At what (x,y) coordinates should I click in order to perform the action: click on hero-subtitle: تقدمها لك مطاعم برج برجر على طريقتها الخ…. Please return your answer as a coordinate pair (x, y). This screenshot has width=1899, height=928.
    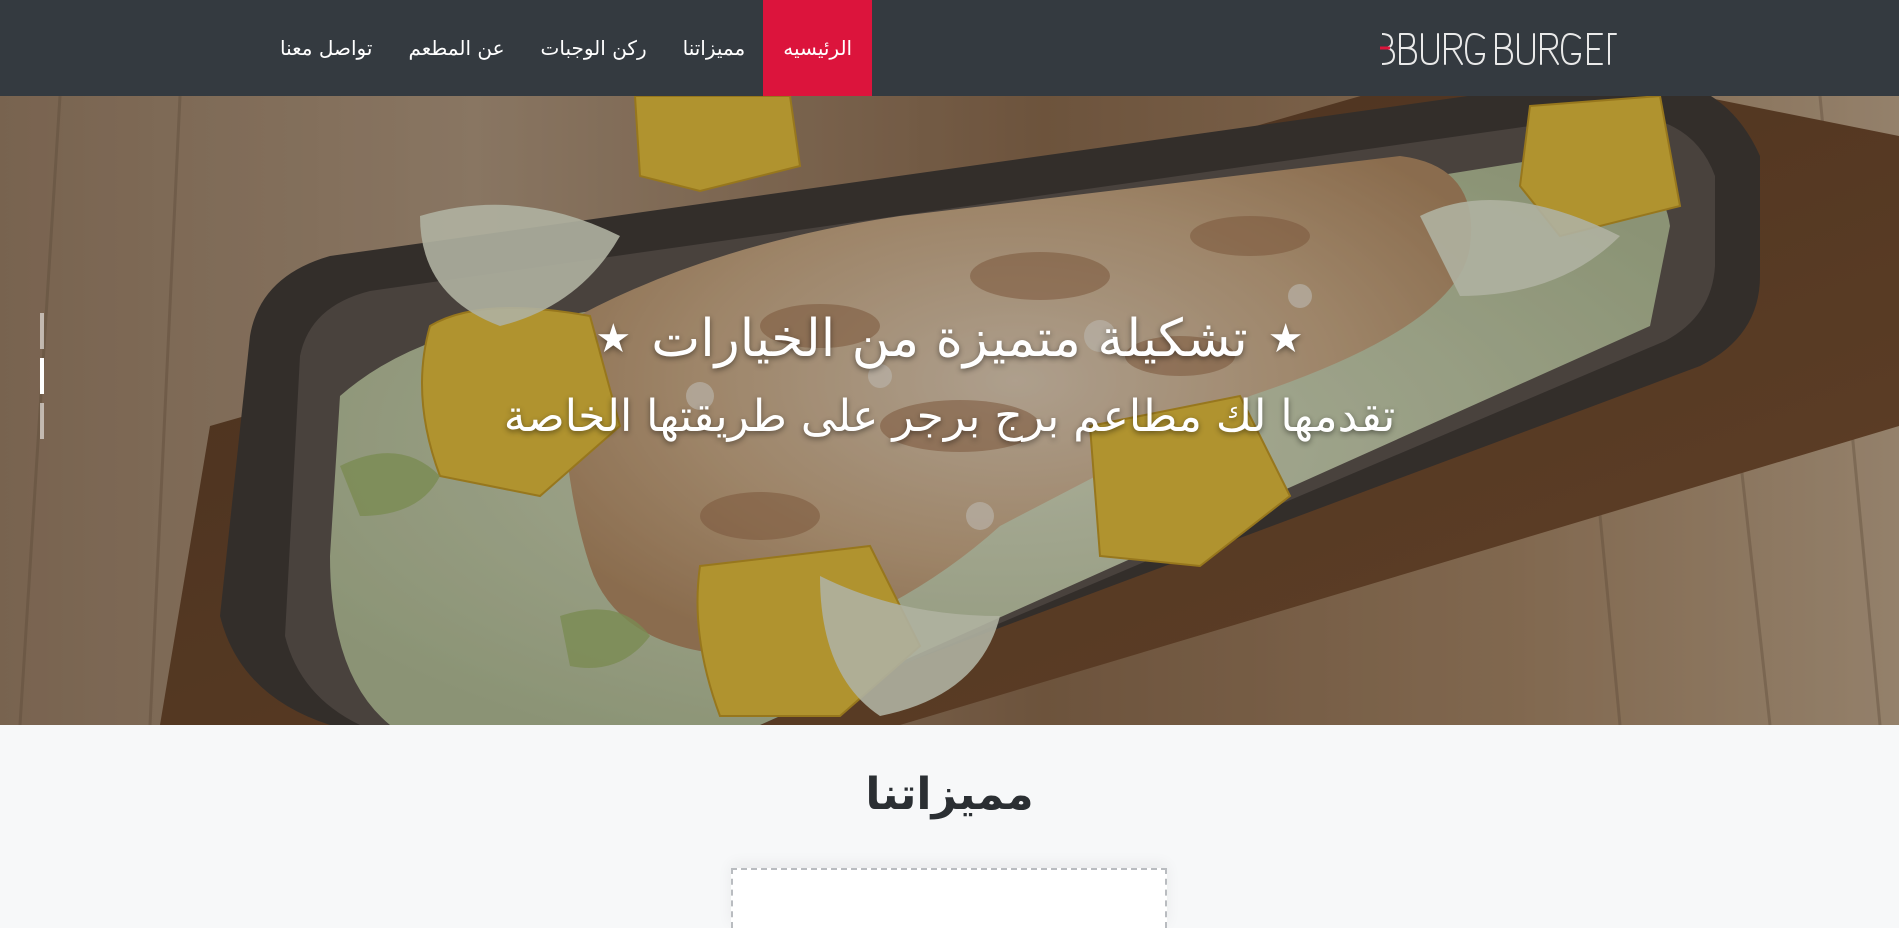
    Looking at the image, I should click on (949, 416).